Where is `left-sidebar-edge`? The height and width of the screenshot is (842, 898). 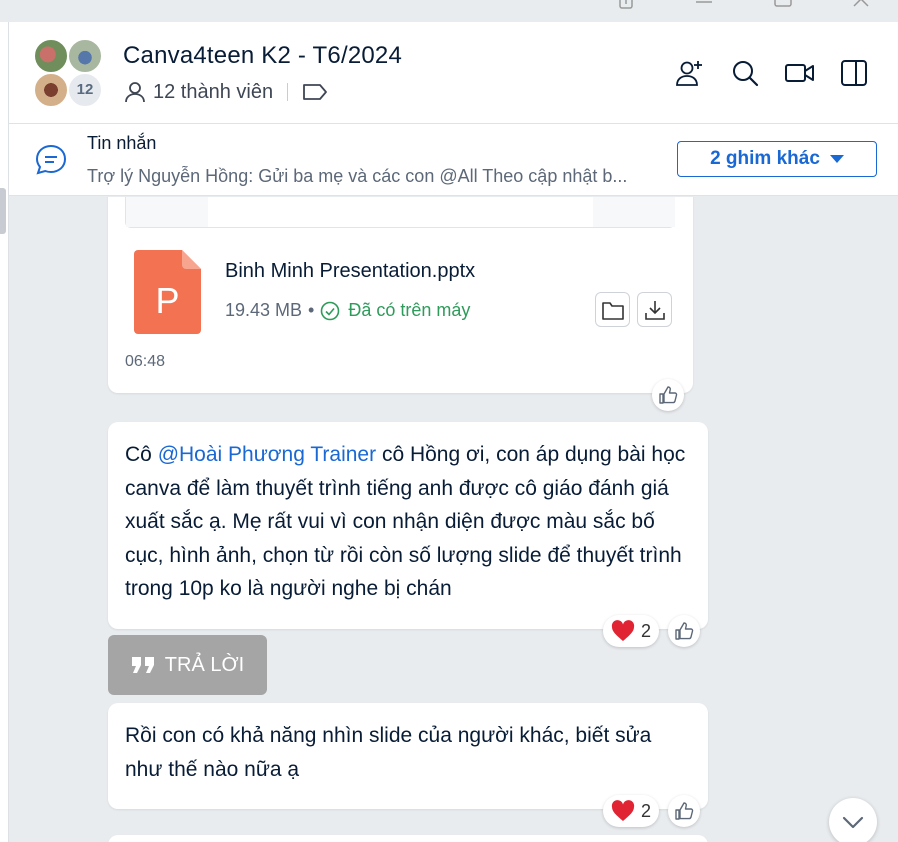
left-sidebar-edge is located at coordinates (4, 432).